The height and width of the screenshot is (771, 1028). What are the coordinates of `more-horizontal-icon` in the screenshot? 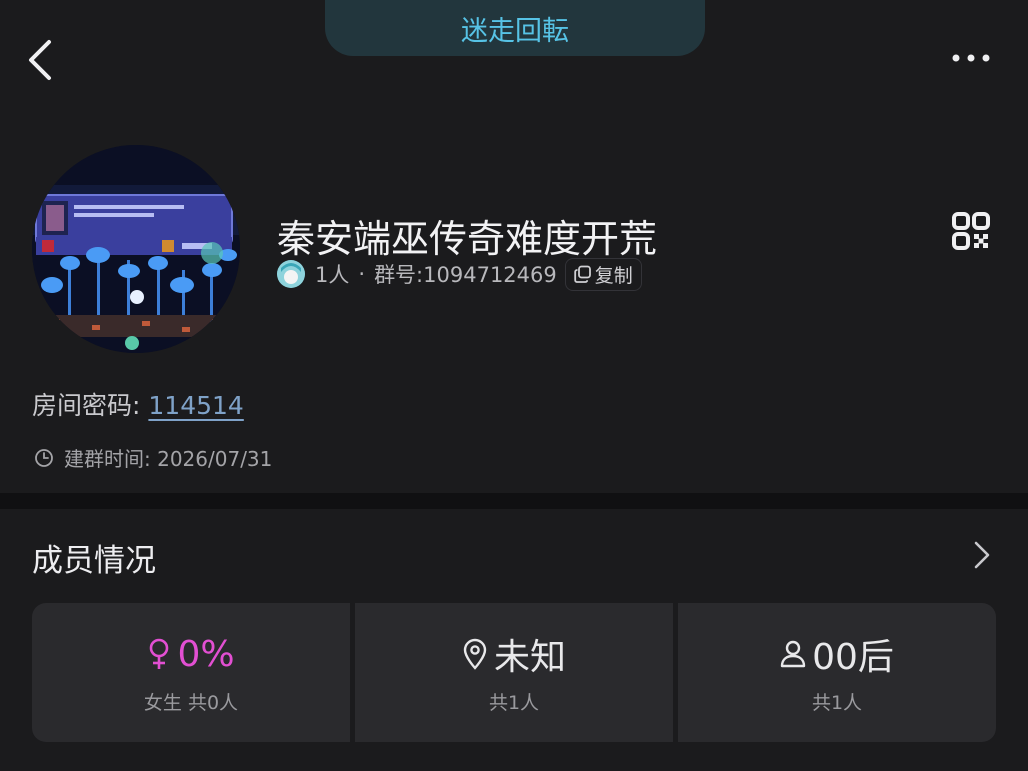 It's located at (971, 58).